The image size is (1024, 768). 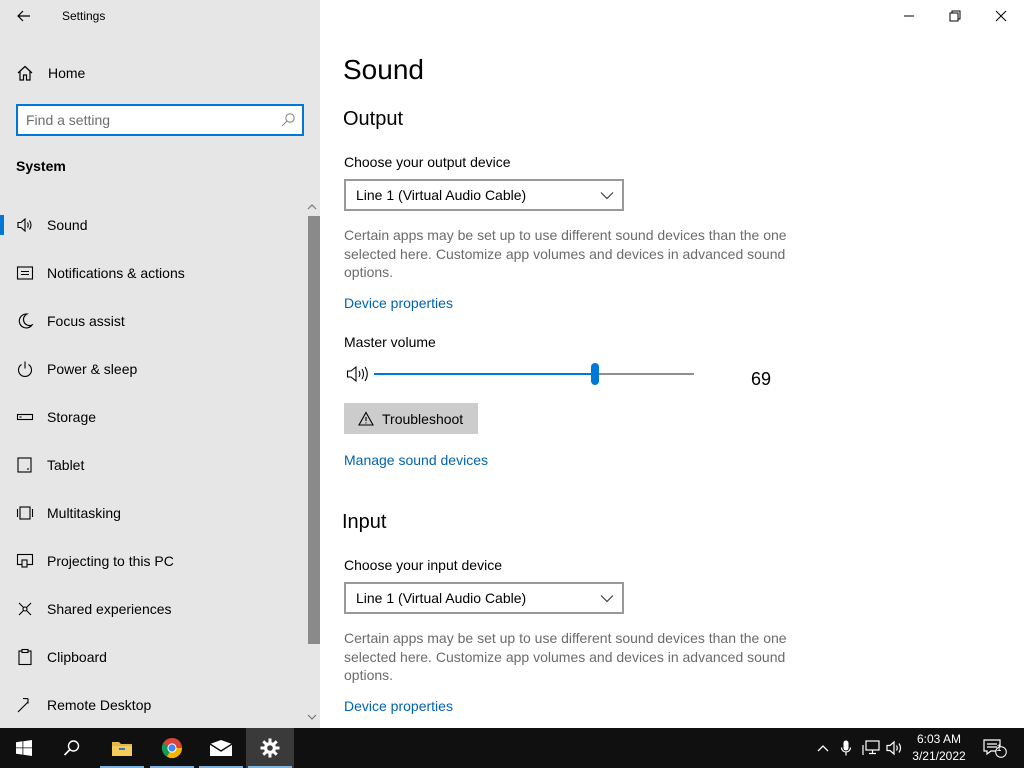 I want to click on mail-icon, so click(x=221, y=748).